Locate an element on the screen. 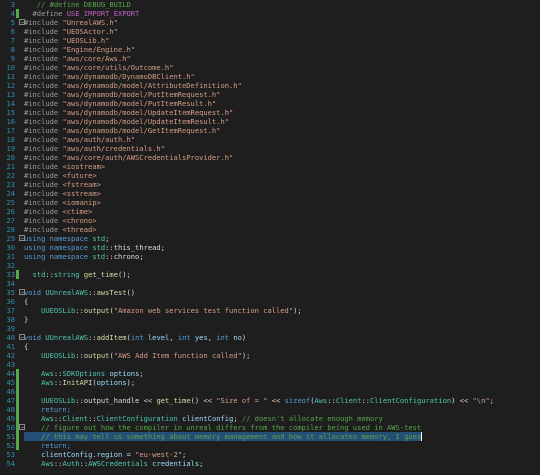  code-line: 29− using namespace std; is located at coordinates (270, 238).